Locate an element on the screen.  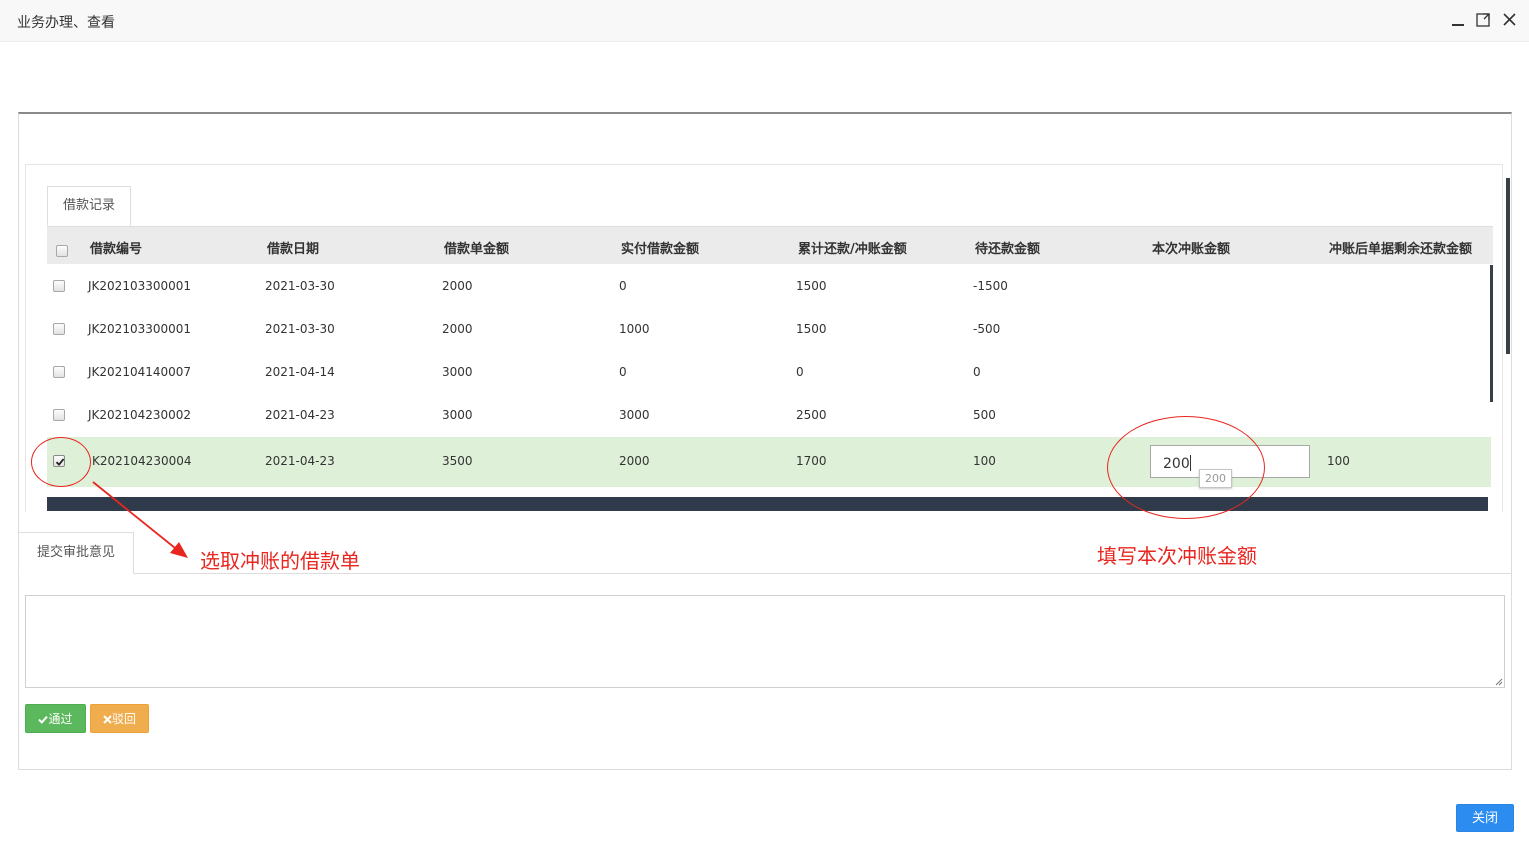
pass-button: 通过 is located at coordinates (55, 718).